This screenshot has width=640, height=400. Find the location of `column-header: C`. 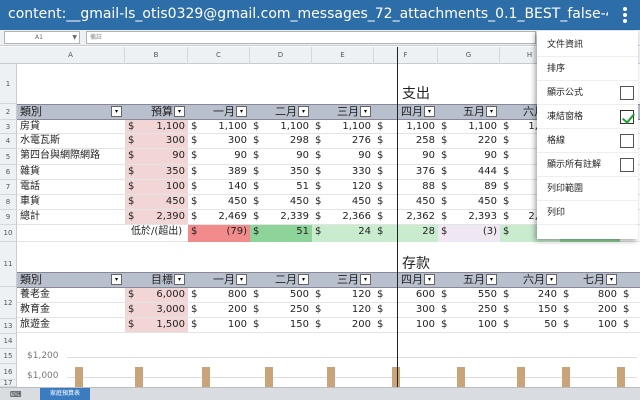

column-header: C is located at coordinates (219, 55).